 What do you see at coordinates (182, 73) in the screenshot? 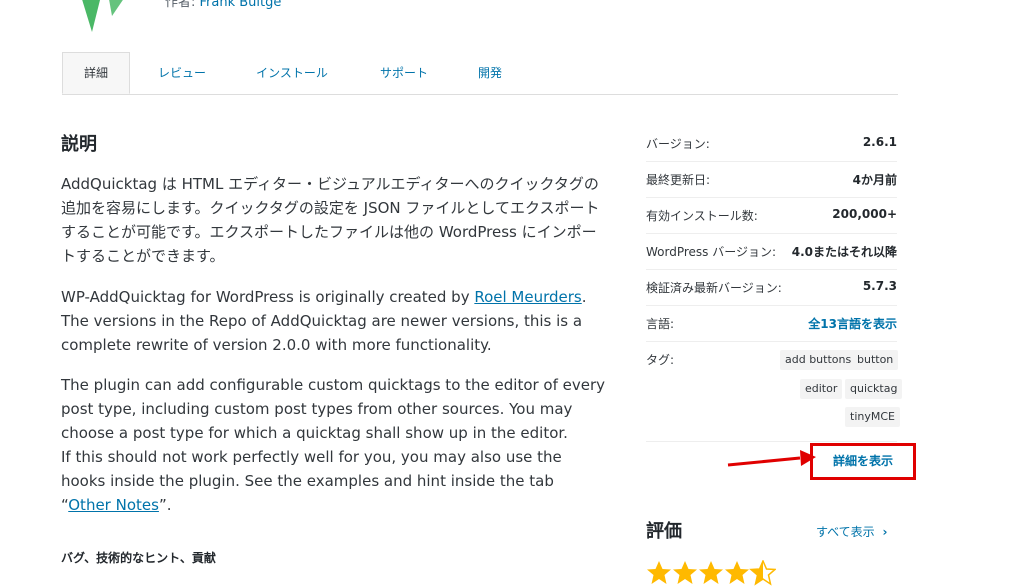
I see `tab-reviews: レビュー` at bounding box center [182, 73].